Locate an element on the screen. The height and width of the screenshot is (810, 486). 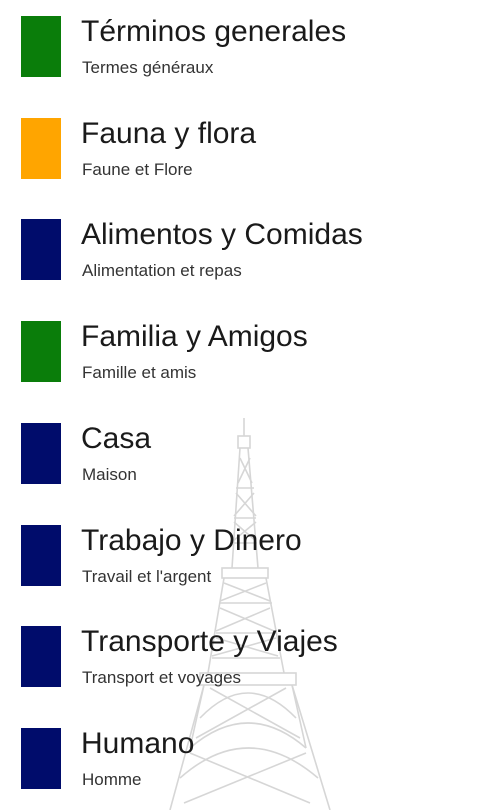
category-title: Trabajo y Dinero is located at coordinates (191, 540).